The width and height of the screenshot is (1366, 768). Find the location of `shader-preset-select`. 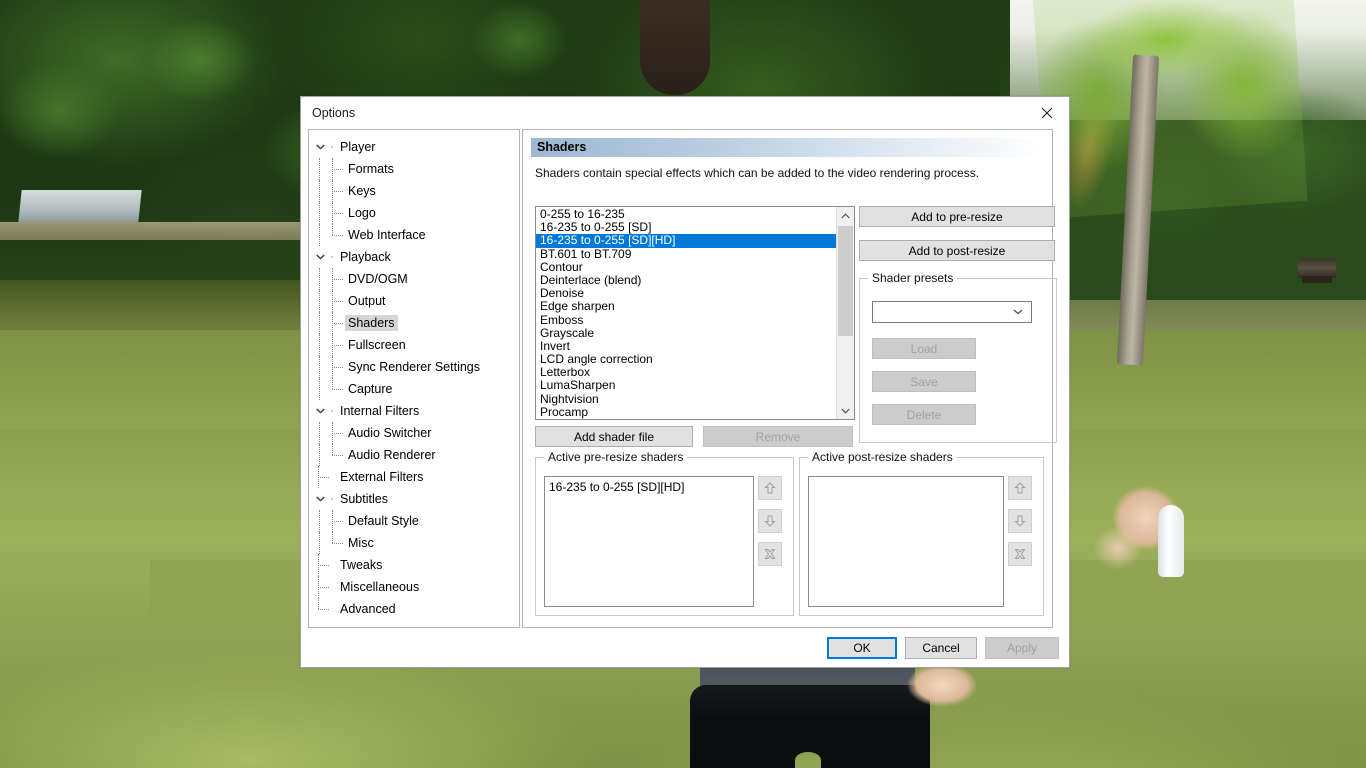

shader-preset-select is located at coordinates (952, 312).